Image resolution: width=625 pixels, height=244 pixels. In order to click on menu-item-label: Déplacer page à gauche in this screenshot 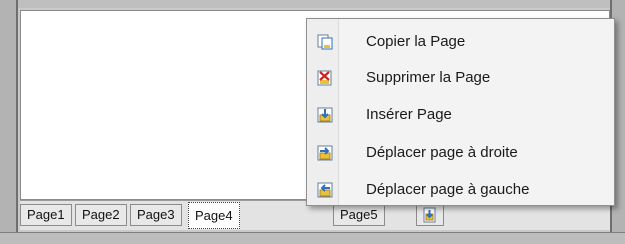, I will do `click(448, 189)`.